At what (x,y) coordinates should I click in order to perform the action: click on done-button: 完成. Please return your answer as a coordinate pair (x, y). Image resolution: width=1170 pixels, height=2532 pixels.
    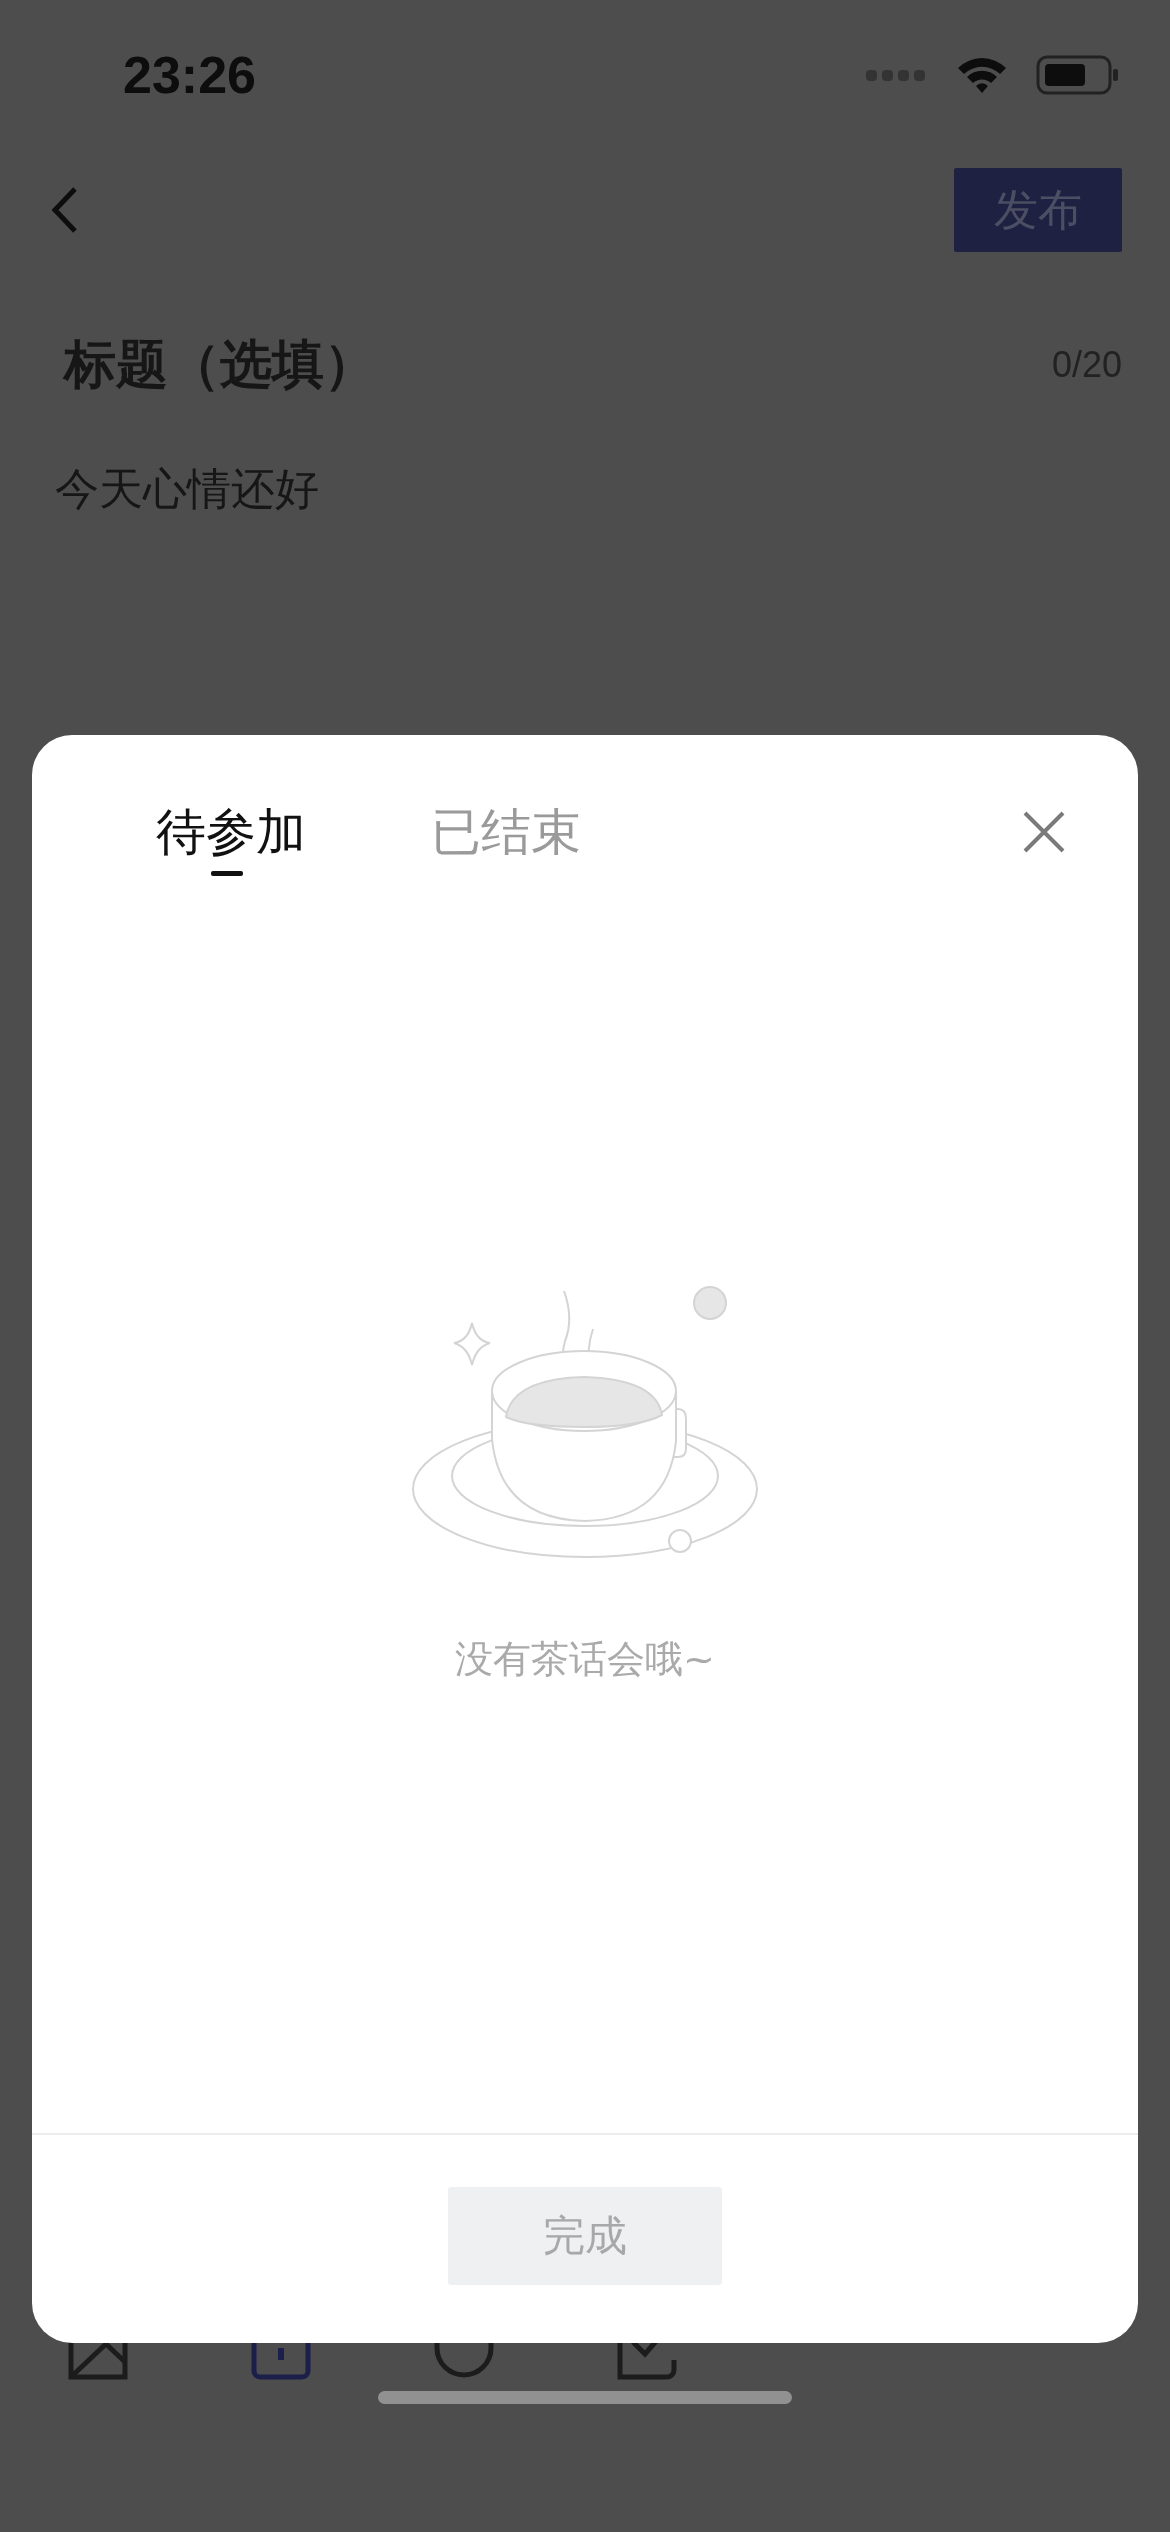
    Looking at the image, I should click on (585, 2236).